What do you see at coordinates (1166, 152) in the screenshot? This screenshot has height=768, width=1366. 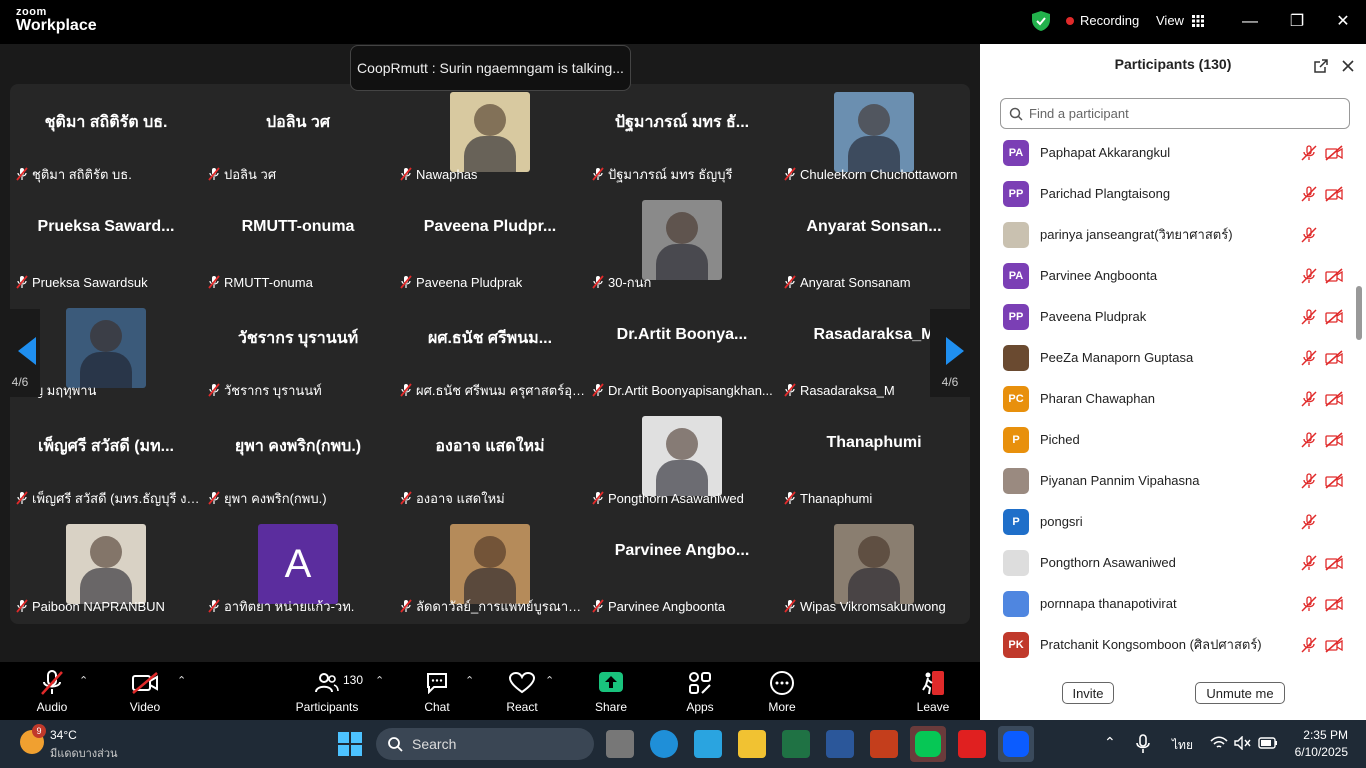 I see `participant-row: PA Paphapat Akkarangkul` at bounding box center [1166, 152].